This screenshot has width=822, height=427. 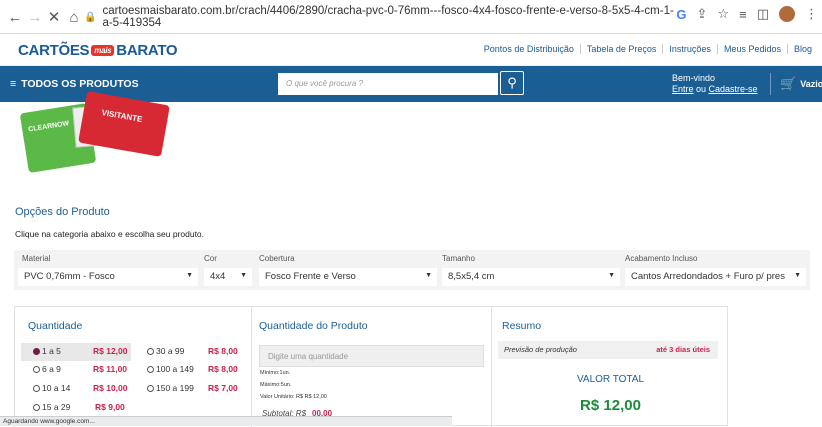 I want to click on all-products-label: TODOS OS PRODUTOS, so click(x=80, y=84).